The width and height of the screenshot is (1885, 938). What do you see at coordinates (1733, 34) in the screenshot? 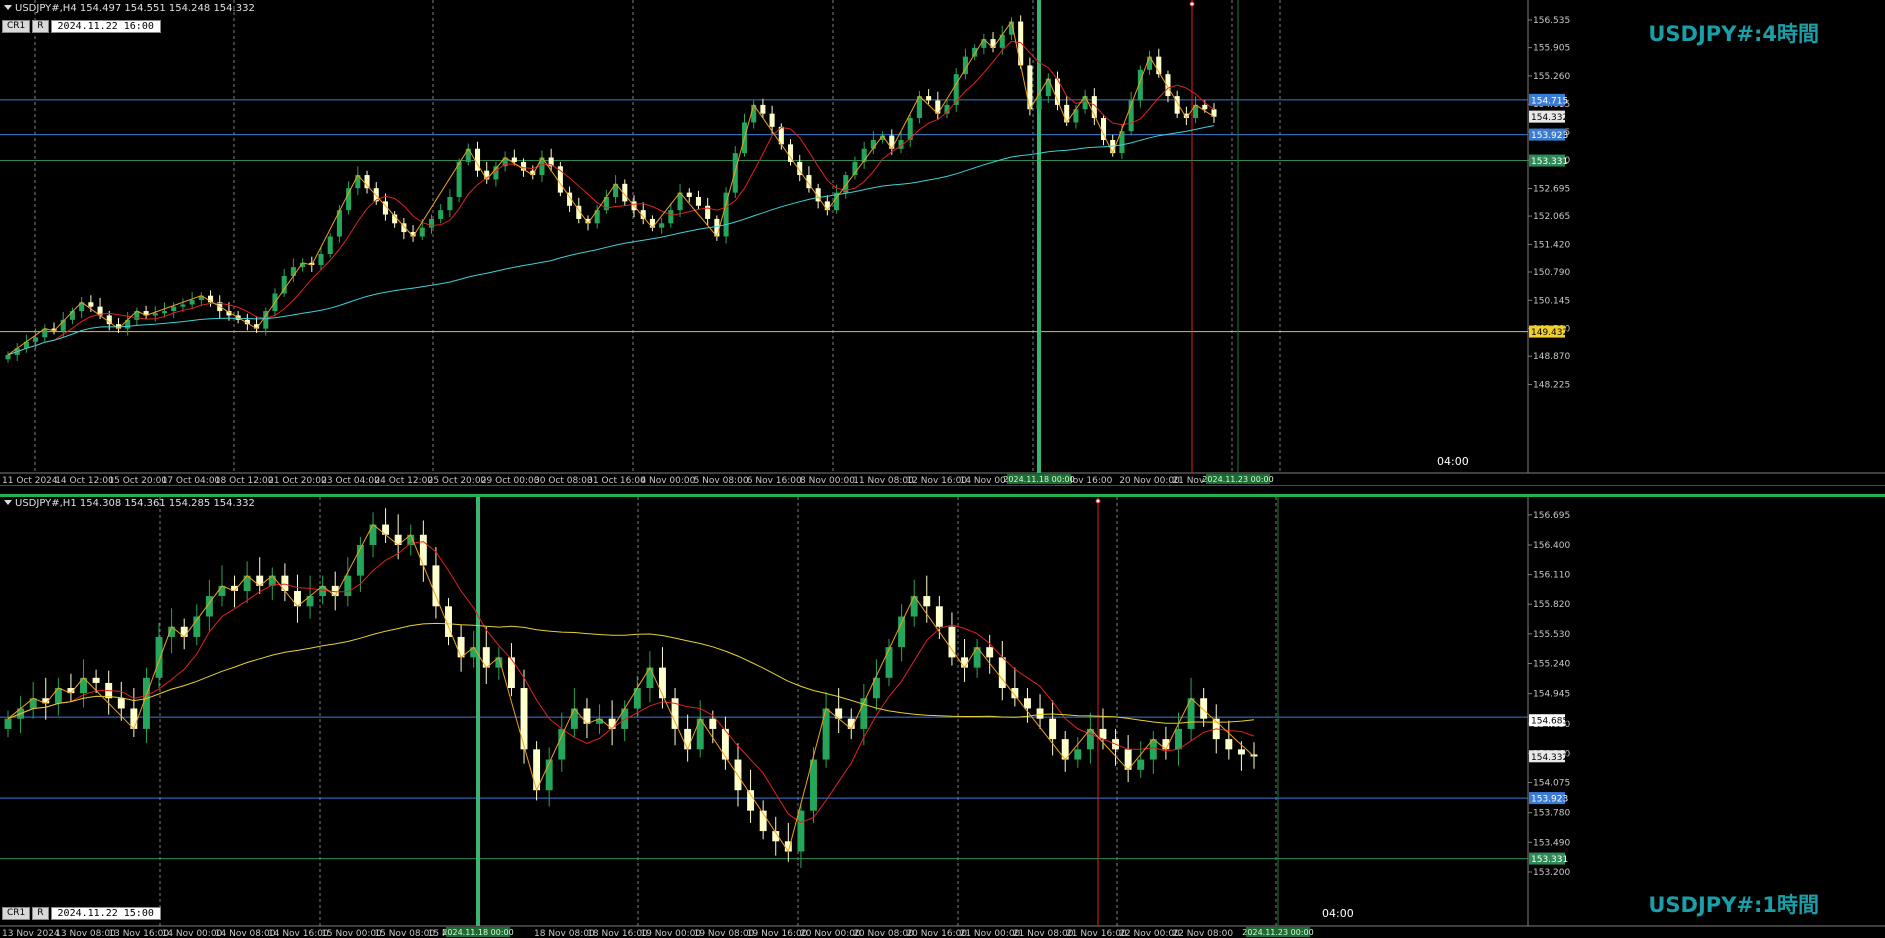
I see `pane-title-h4: USDJPY#:4時間` at bounding box center [1733, 34].